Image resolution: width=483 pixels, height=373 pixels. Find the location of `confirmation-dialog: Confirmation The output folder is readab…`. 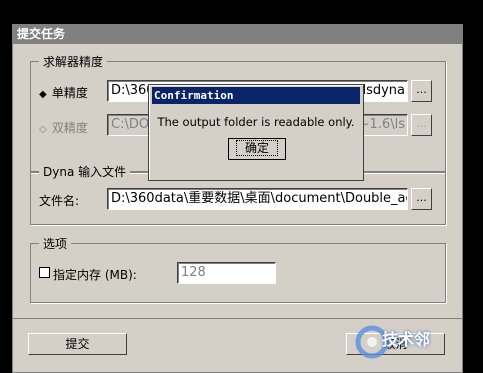

confirmation-dialog: Confirmation The output folder is readab… is located at coordinates (256, 132).